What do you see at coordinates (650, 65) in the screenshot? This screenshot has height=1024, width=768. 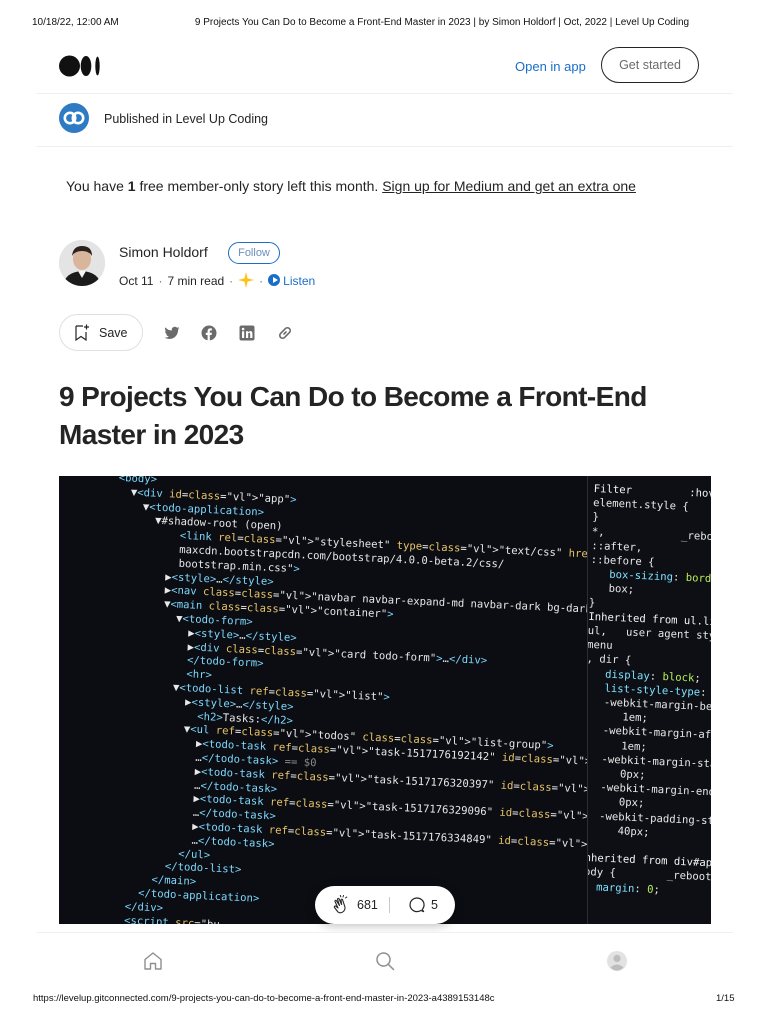 I see `get-started-button: Get started` at bounding box center [650, 65].